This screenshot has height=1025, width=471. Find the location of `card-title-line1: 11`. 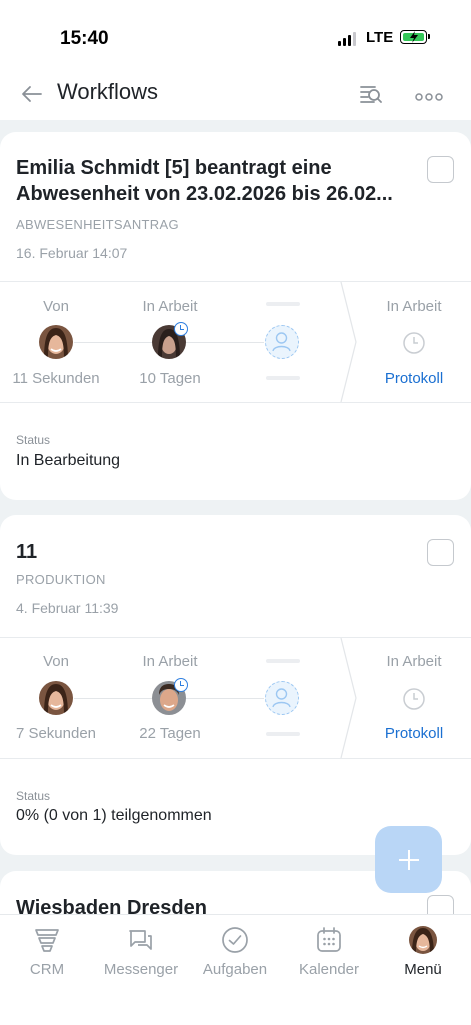

card-title-line1: 11 is located at coordinates (27, 552).